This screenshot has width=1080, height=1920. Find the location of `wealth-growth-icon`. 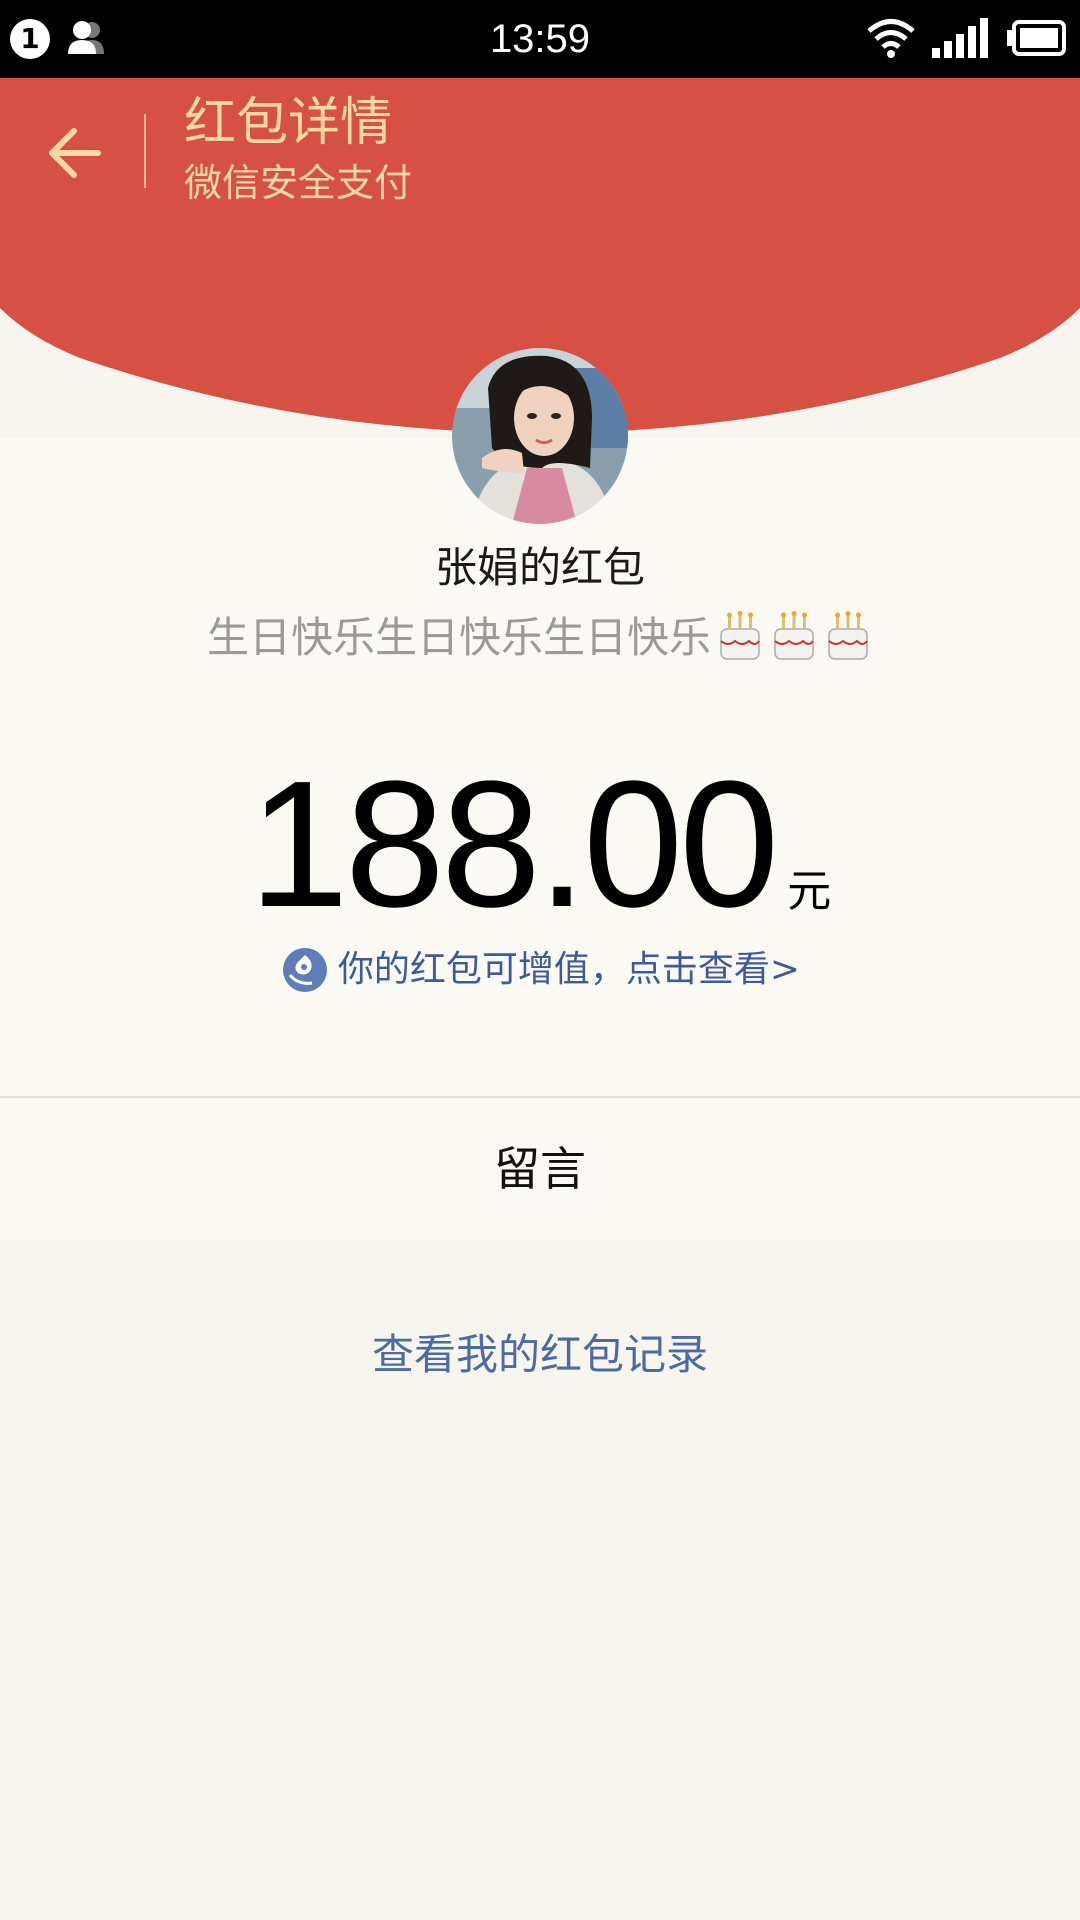

wealth-growth-icon is located at coordinates (304, 970).